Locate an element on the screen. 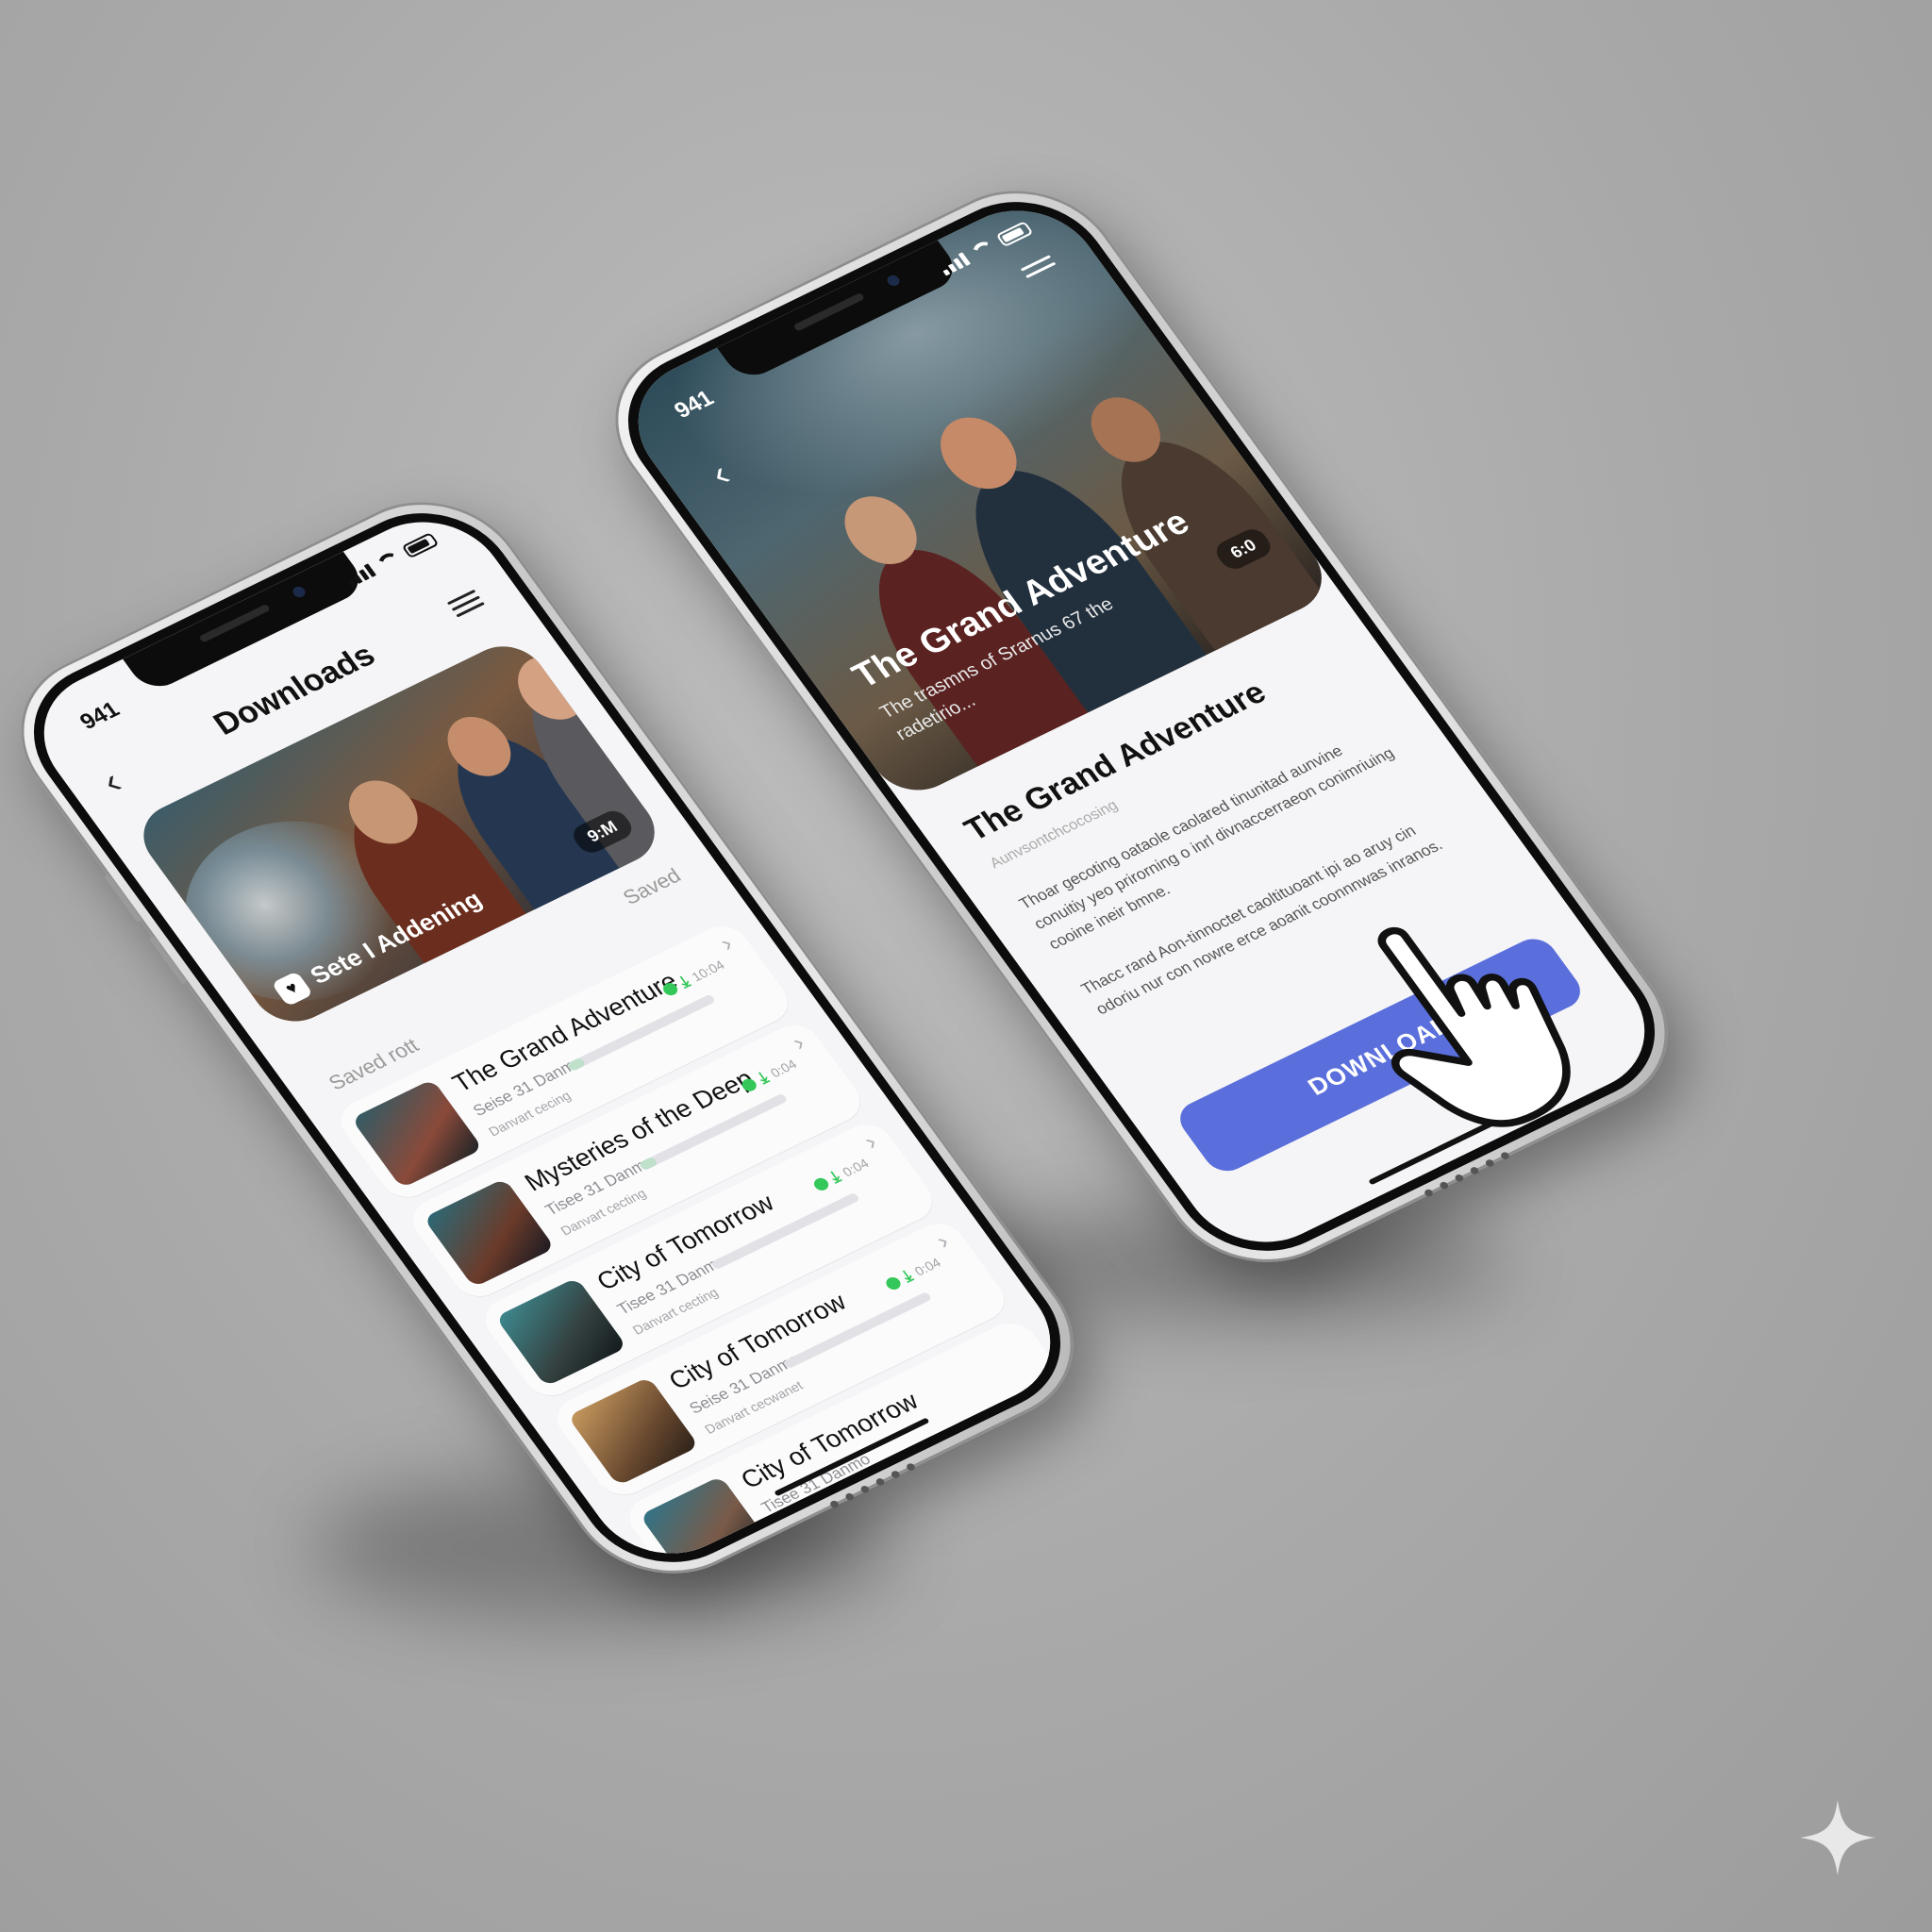 Image resolution: width=1932 pixels, height=1932 pixels. wifi-icon is located at coordinates (390, 561).